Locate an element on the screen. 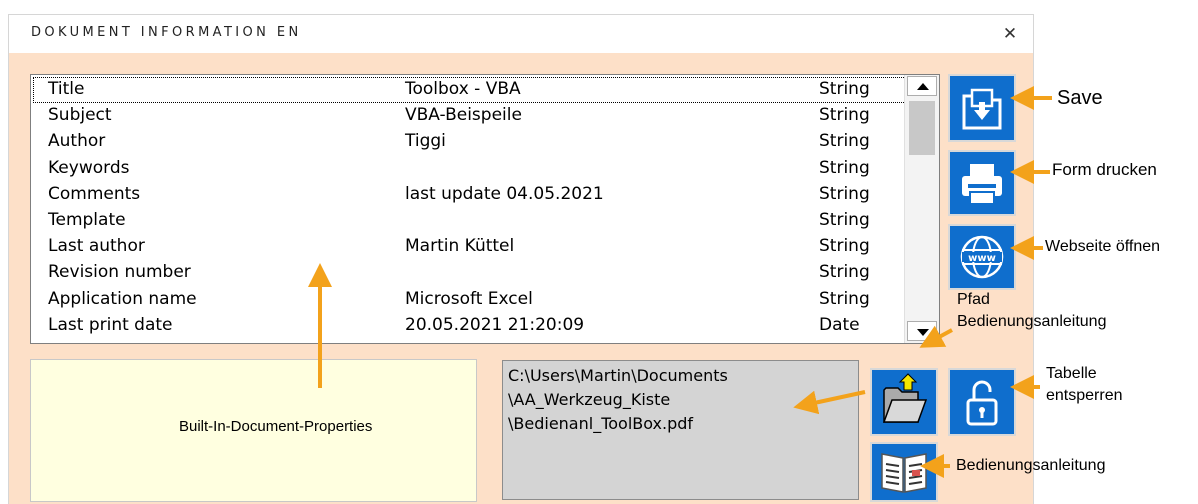 This screenshot has height=504, width=1198. list-item: Author Tiggi String is located at coordinates (469, 142).